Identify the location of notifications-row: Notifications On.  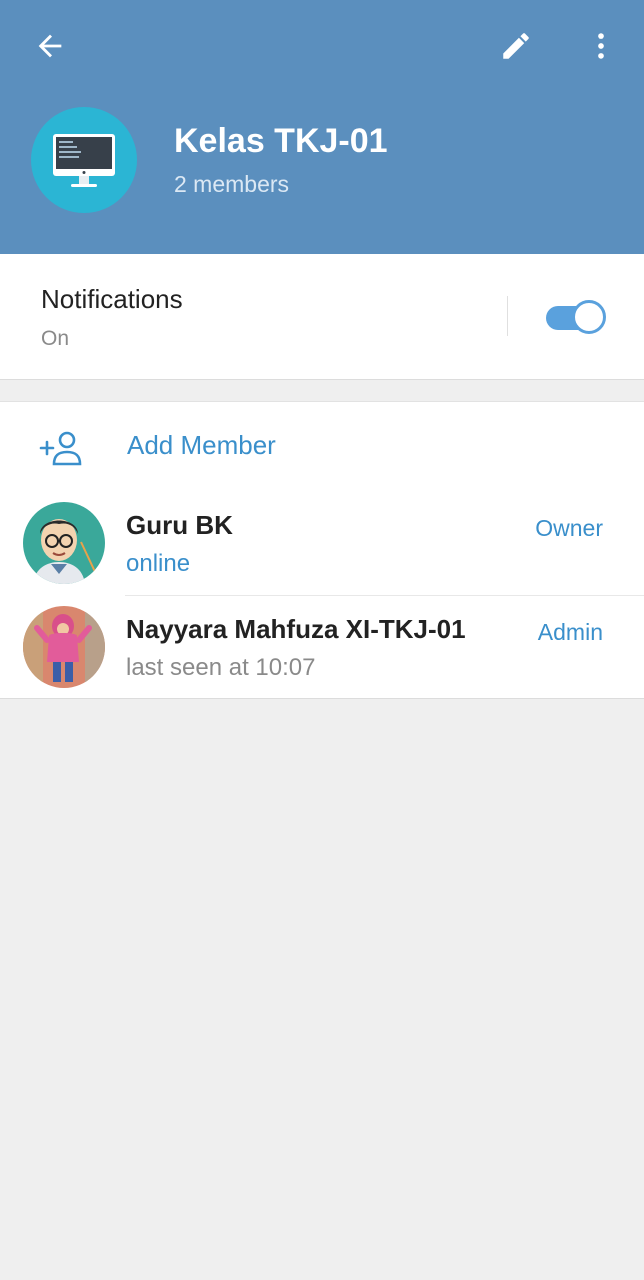
(322, 317).